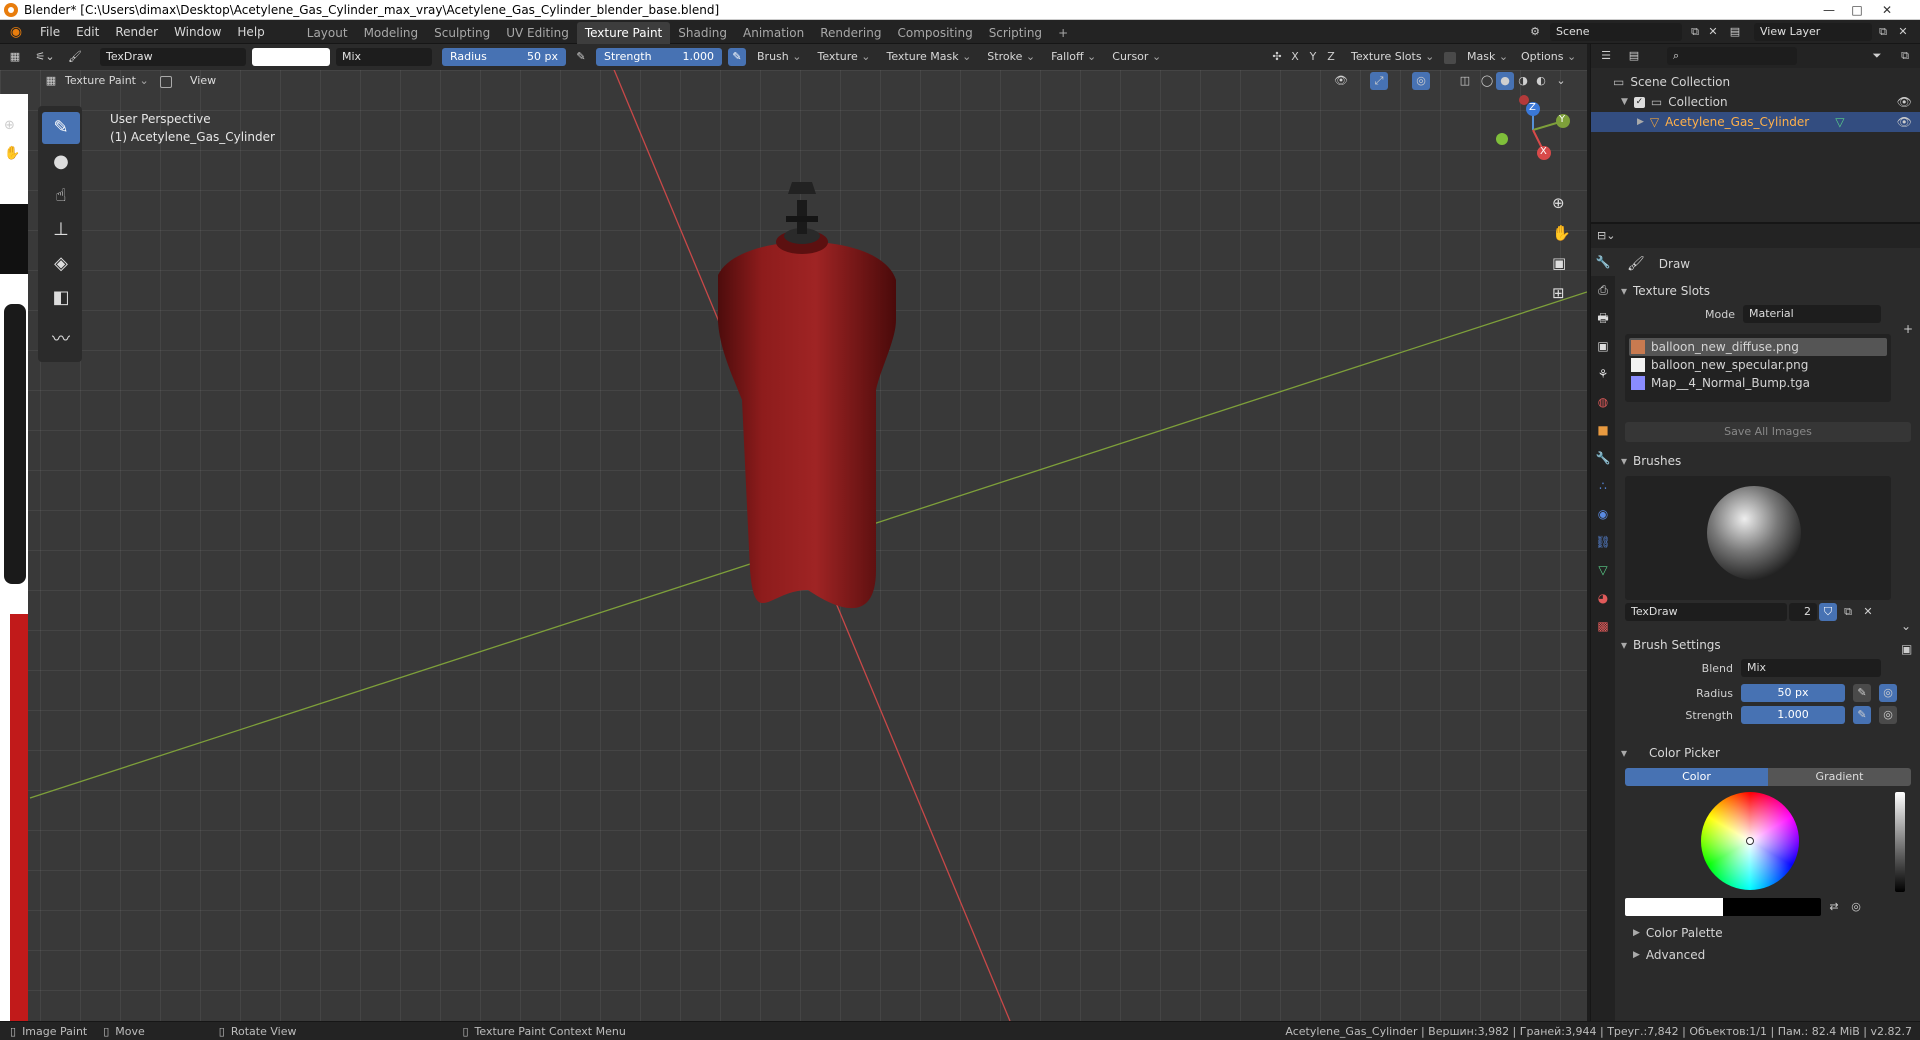 This screenshot has width=1920, height=1040. I want to click on view-menu: View, so click(203, 81).